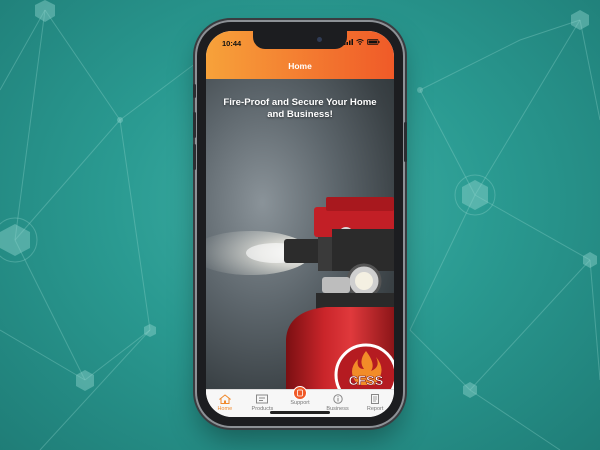 This screenshot has width=600, height=450. What do you see at coordinates (194, 157) in the screenshot?
I see `volume-down-button` at bounding box center [194, 157].